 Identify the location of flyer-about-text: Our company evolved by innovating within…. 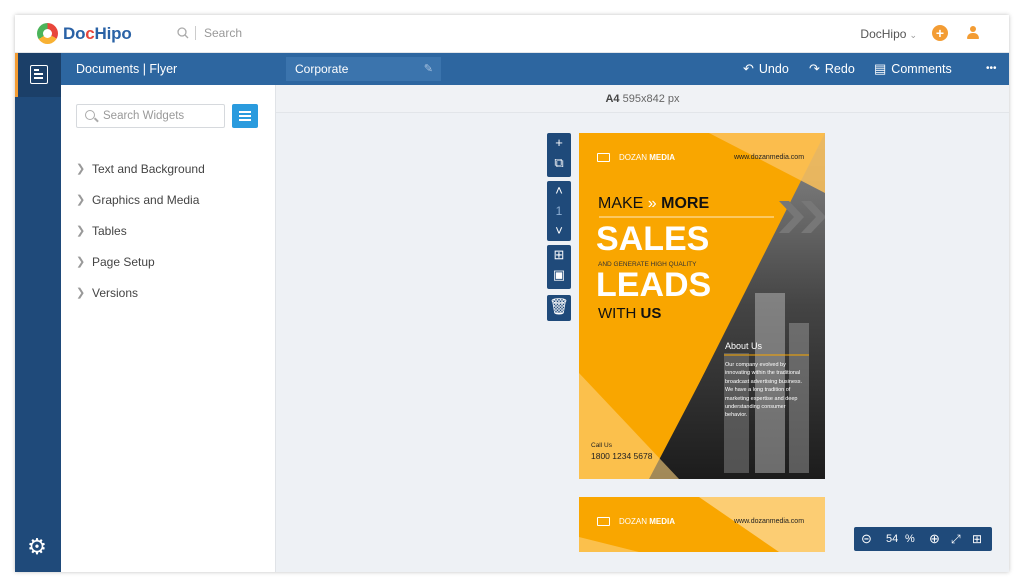
(763, 390).